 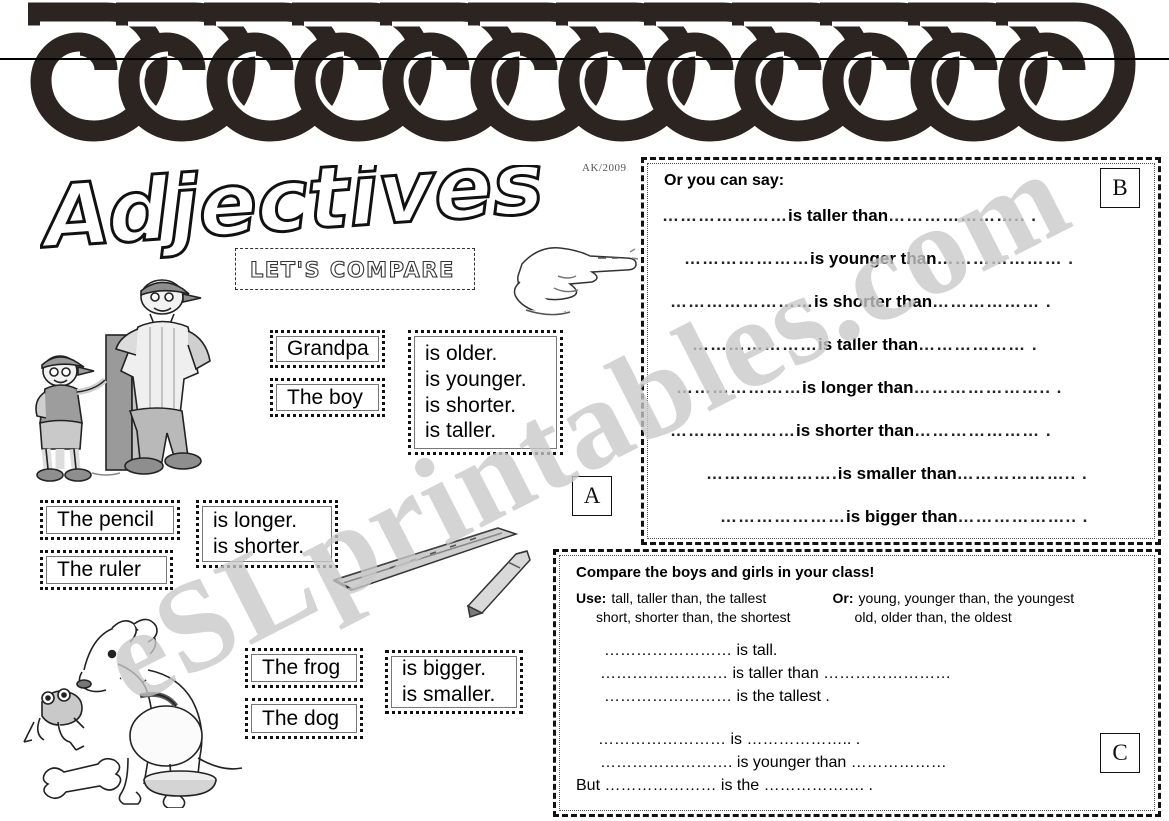 I want to click on fill-in-line: …………………… is ……………….. ., so click(x=857, y=739).